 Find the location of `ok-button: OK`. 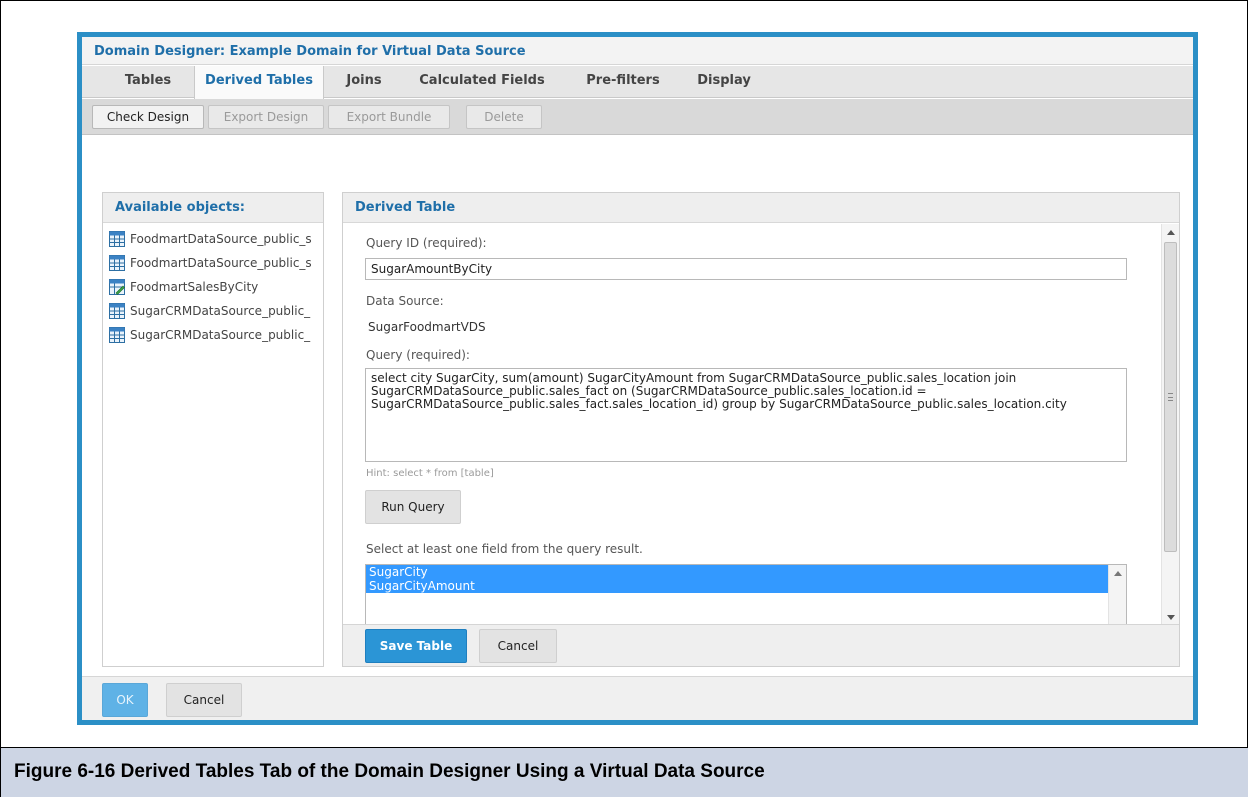

ok-button: OK is located at coordinates (125, 700).